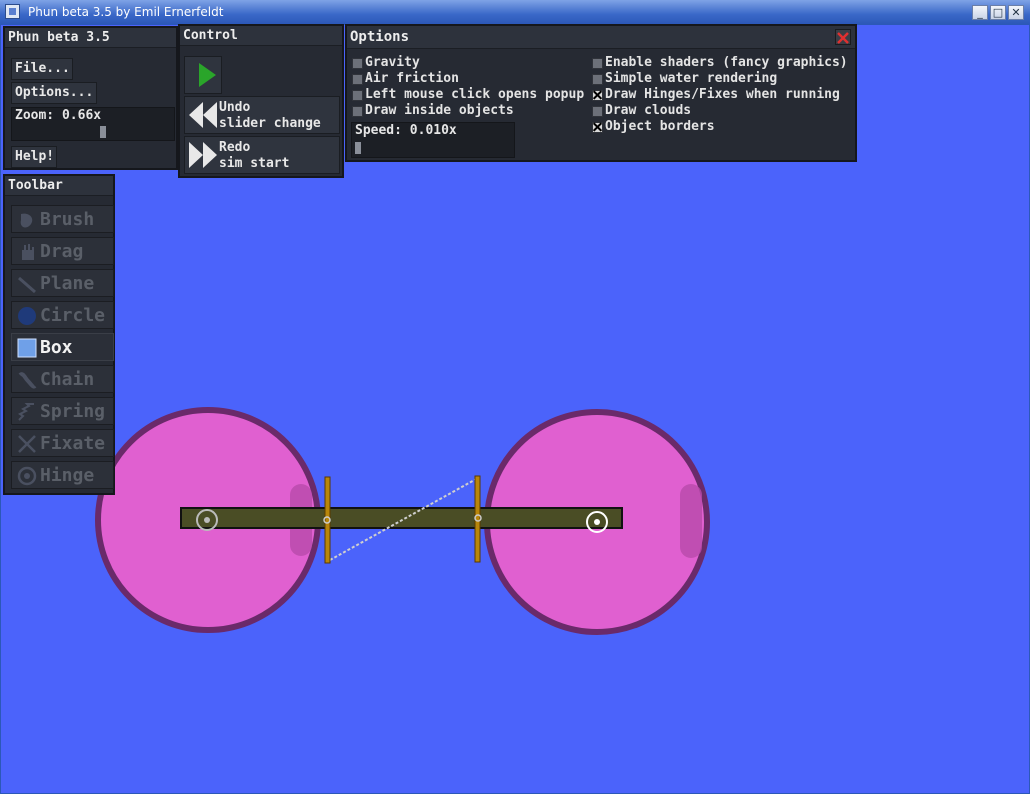  I want to click on redo-label-line1: Redo, so click(235, 147).